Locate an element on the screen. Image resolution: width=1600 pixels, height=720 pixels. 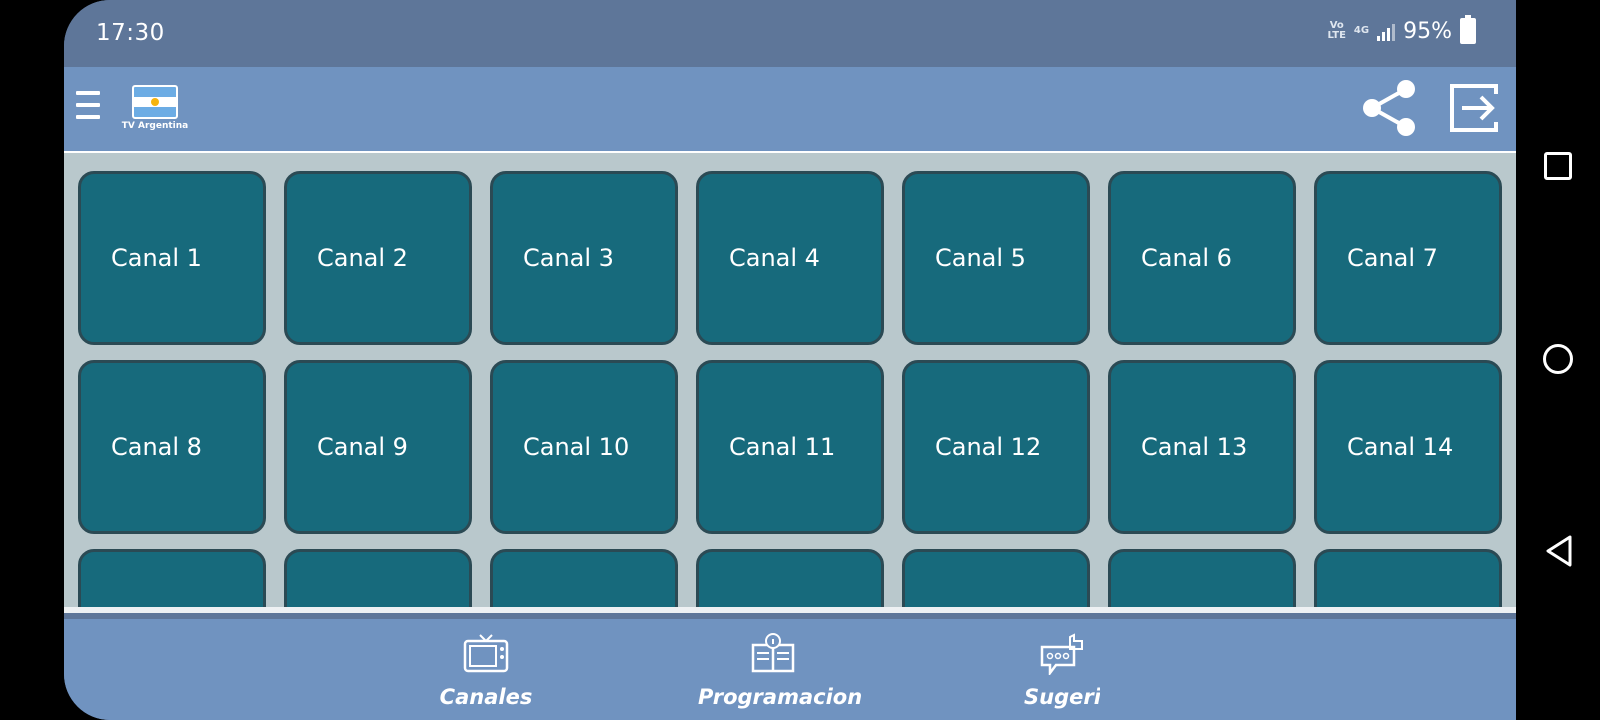
nav-label-programacion: Programacion is located at coordinates (780, 697).